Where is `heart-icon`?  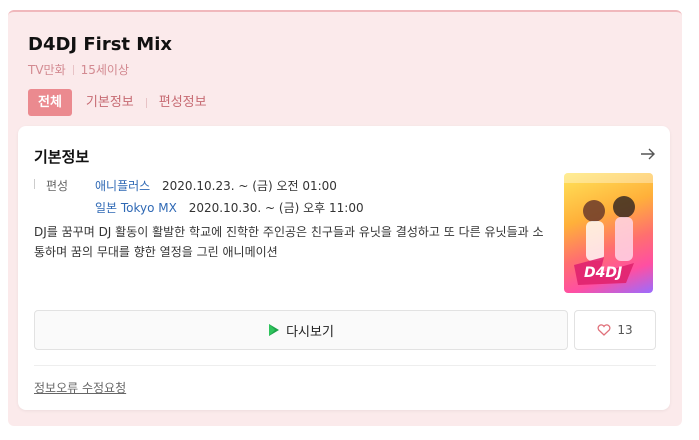
heart-icon is located at coordinates (604, 330).